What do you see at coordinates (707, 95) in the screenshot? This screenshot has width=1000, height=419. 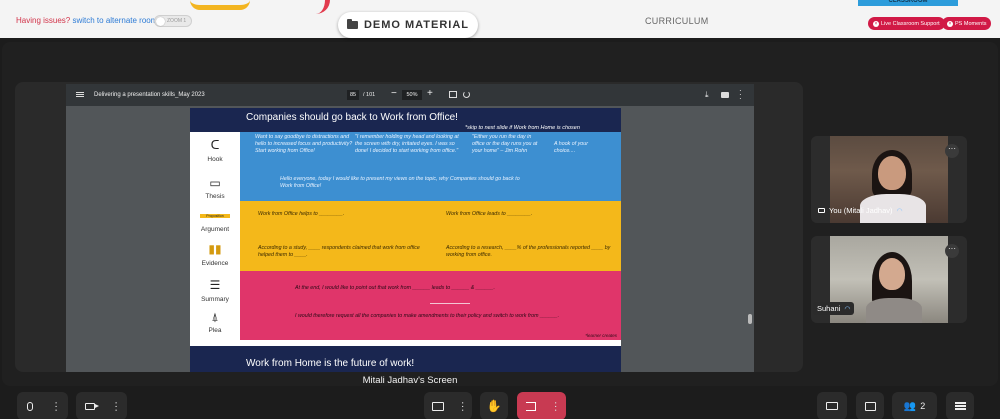 I see `download-icon: ⤓` at bounding box center [707, 95].